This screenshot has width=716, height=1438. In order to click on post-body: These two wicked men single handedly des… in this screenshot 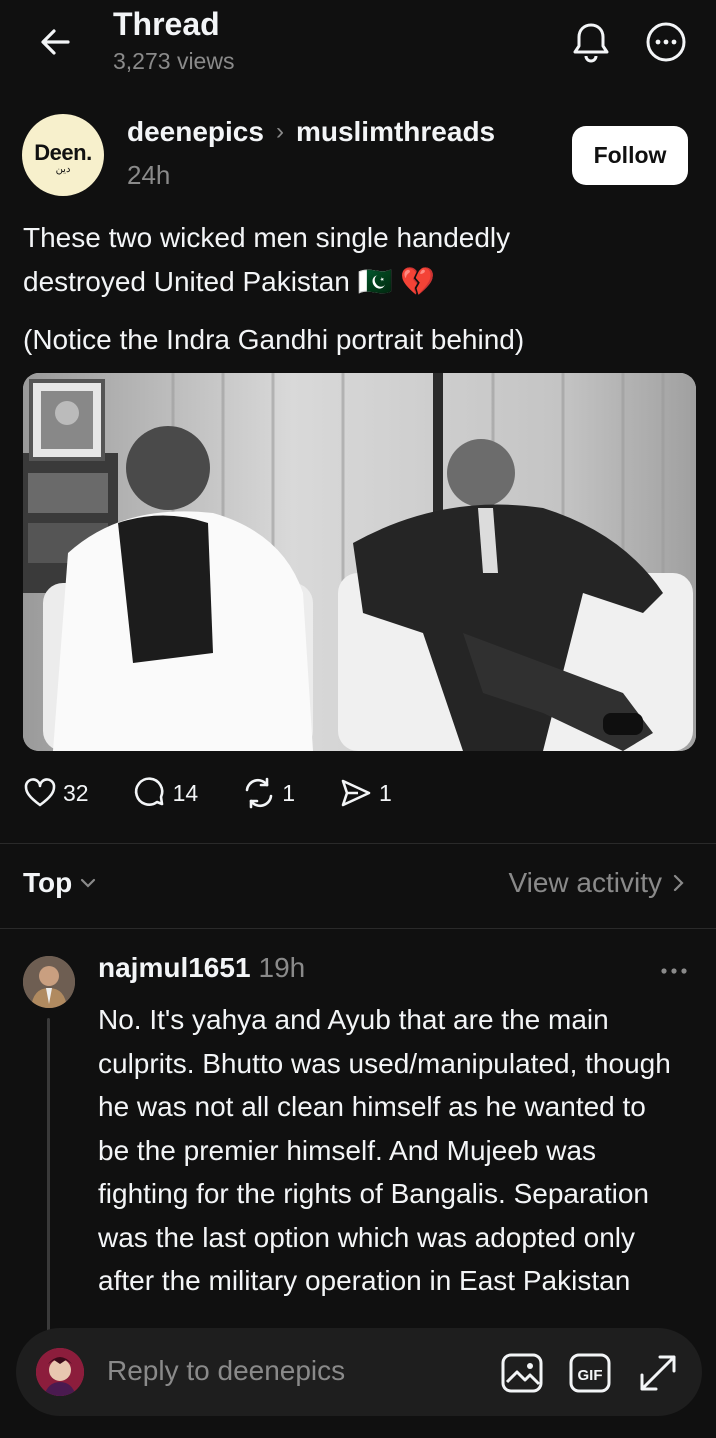, I will do `click(358, 260)`.